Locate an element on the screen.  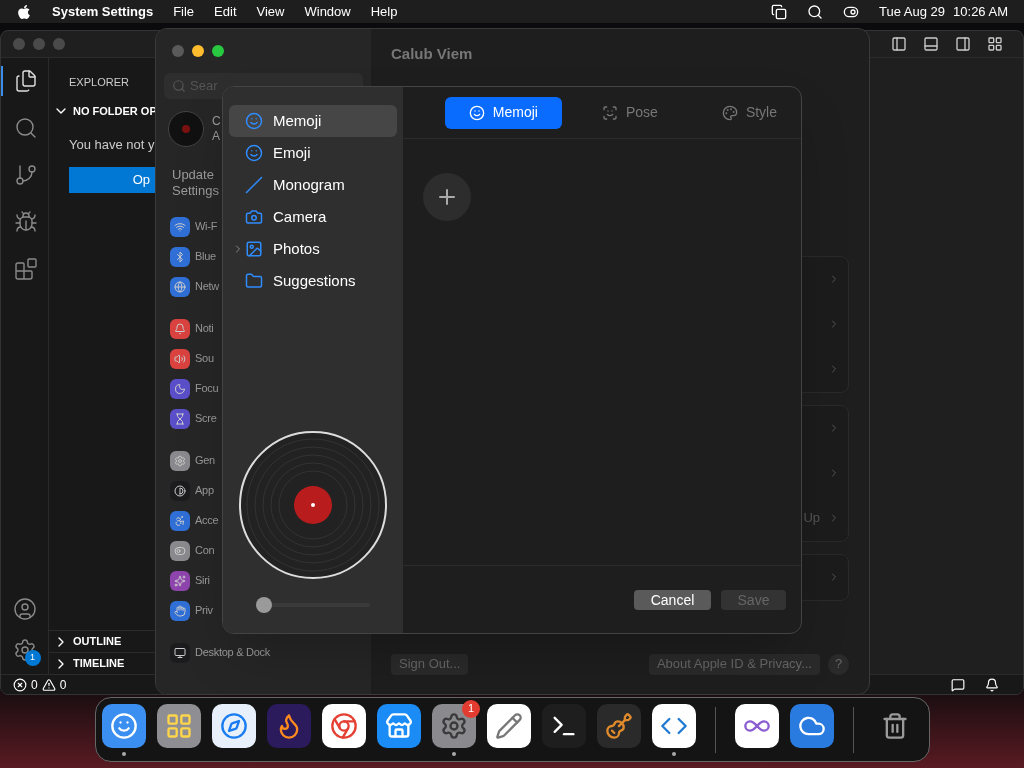
account-name: C is located at coordinates (216, 121).